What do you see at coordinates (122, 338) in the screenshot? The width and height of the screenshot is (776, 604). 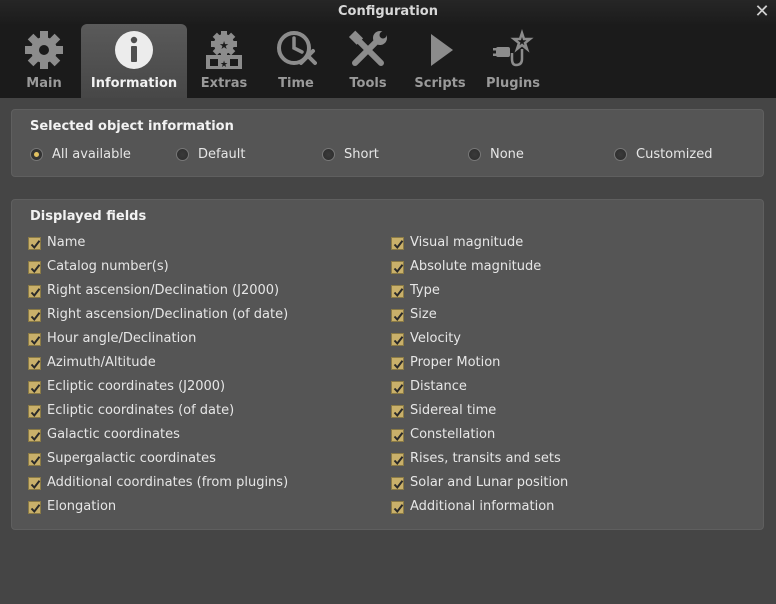 I see `checkbox-label: Hour angle/Declination` at bounding box center [122, 338].